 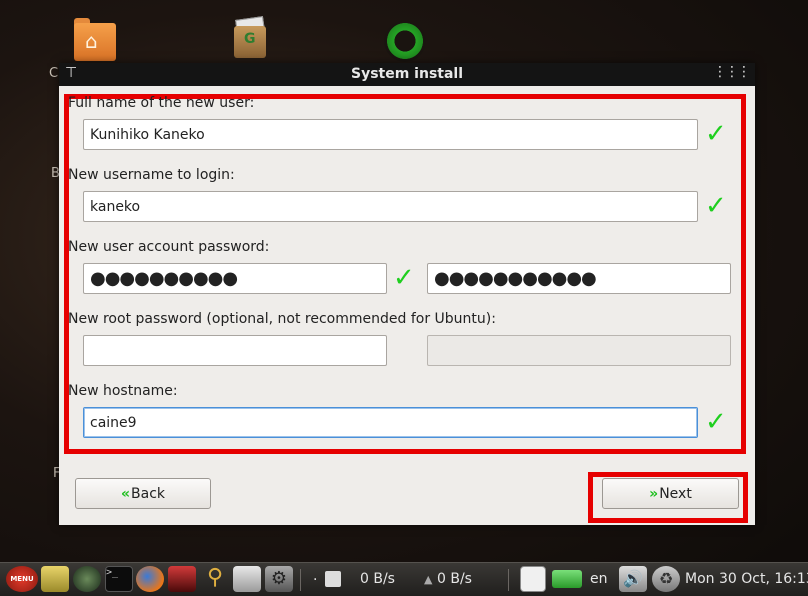 What do you see at coordinates (377, 579) in the screenshot?
I see `download-speed: 0 B/s` at bounding box center [377, 579].